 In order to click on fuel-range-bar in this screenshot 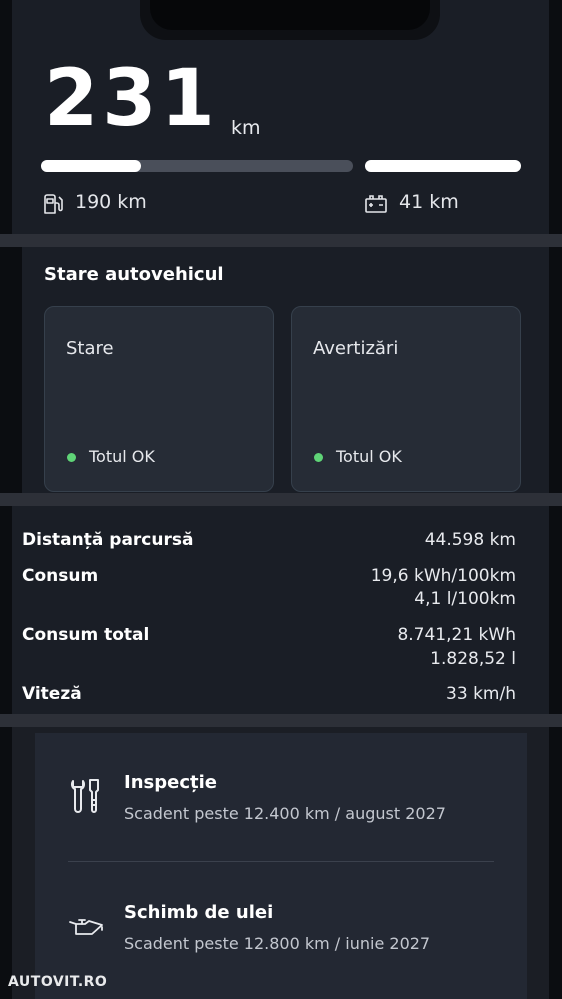, I will do `click(197, 166)`.